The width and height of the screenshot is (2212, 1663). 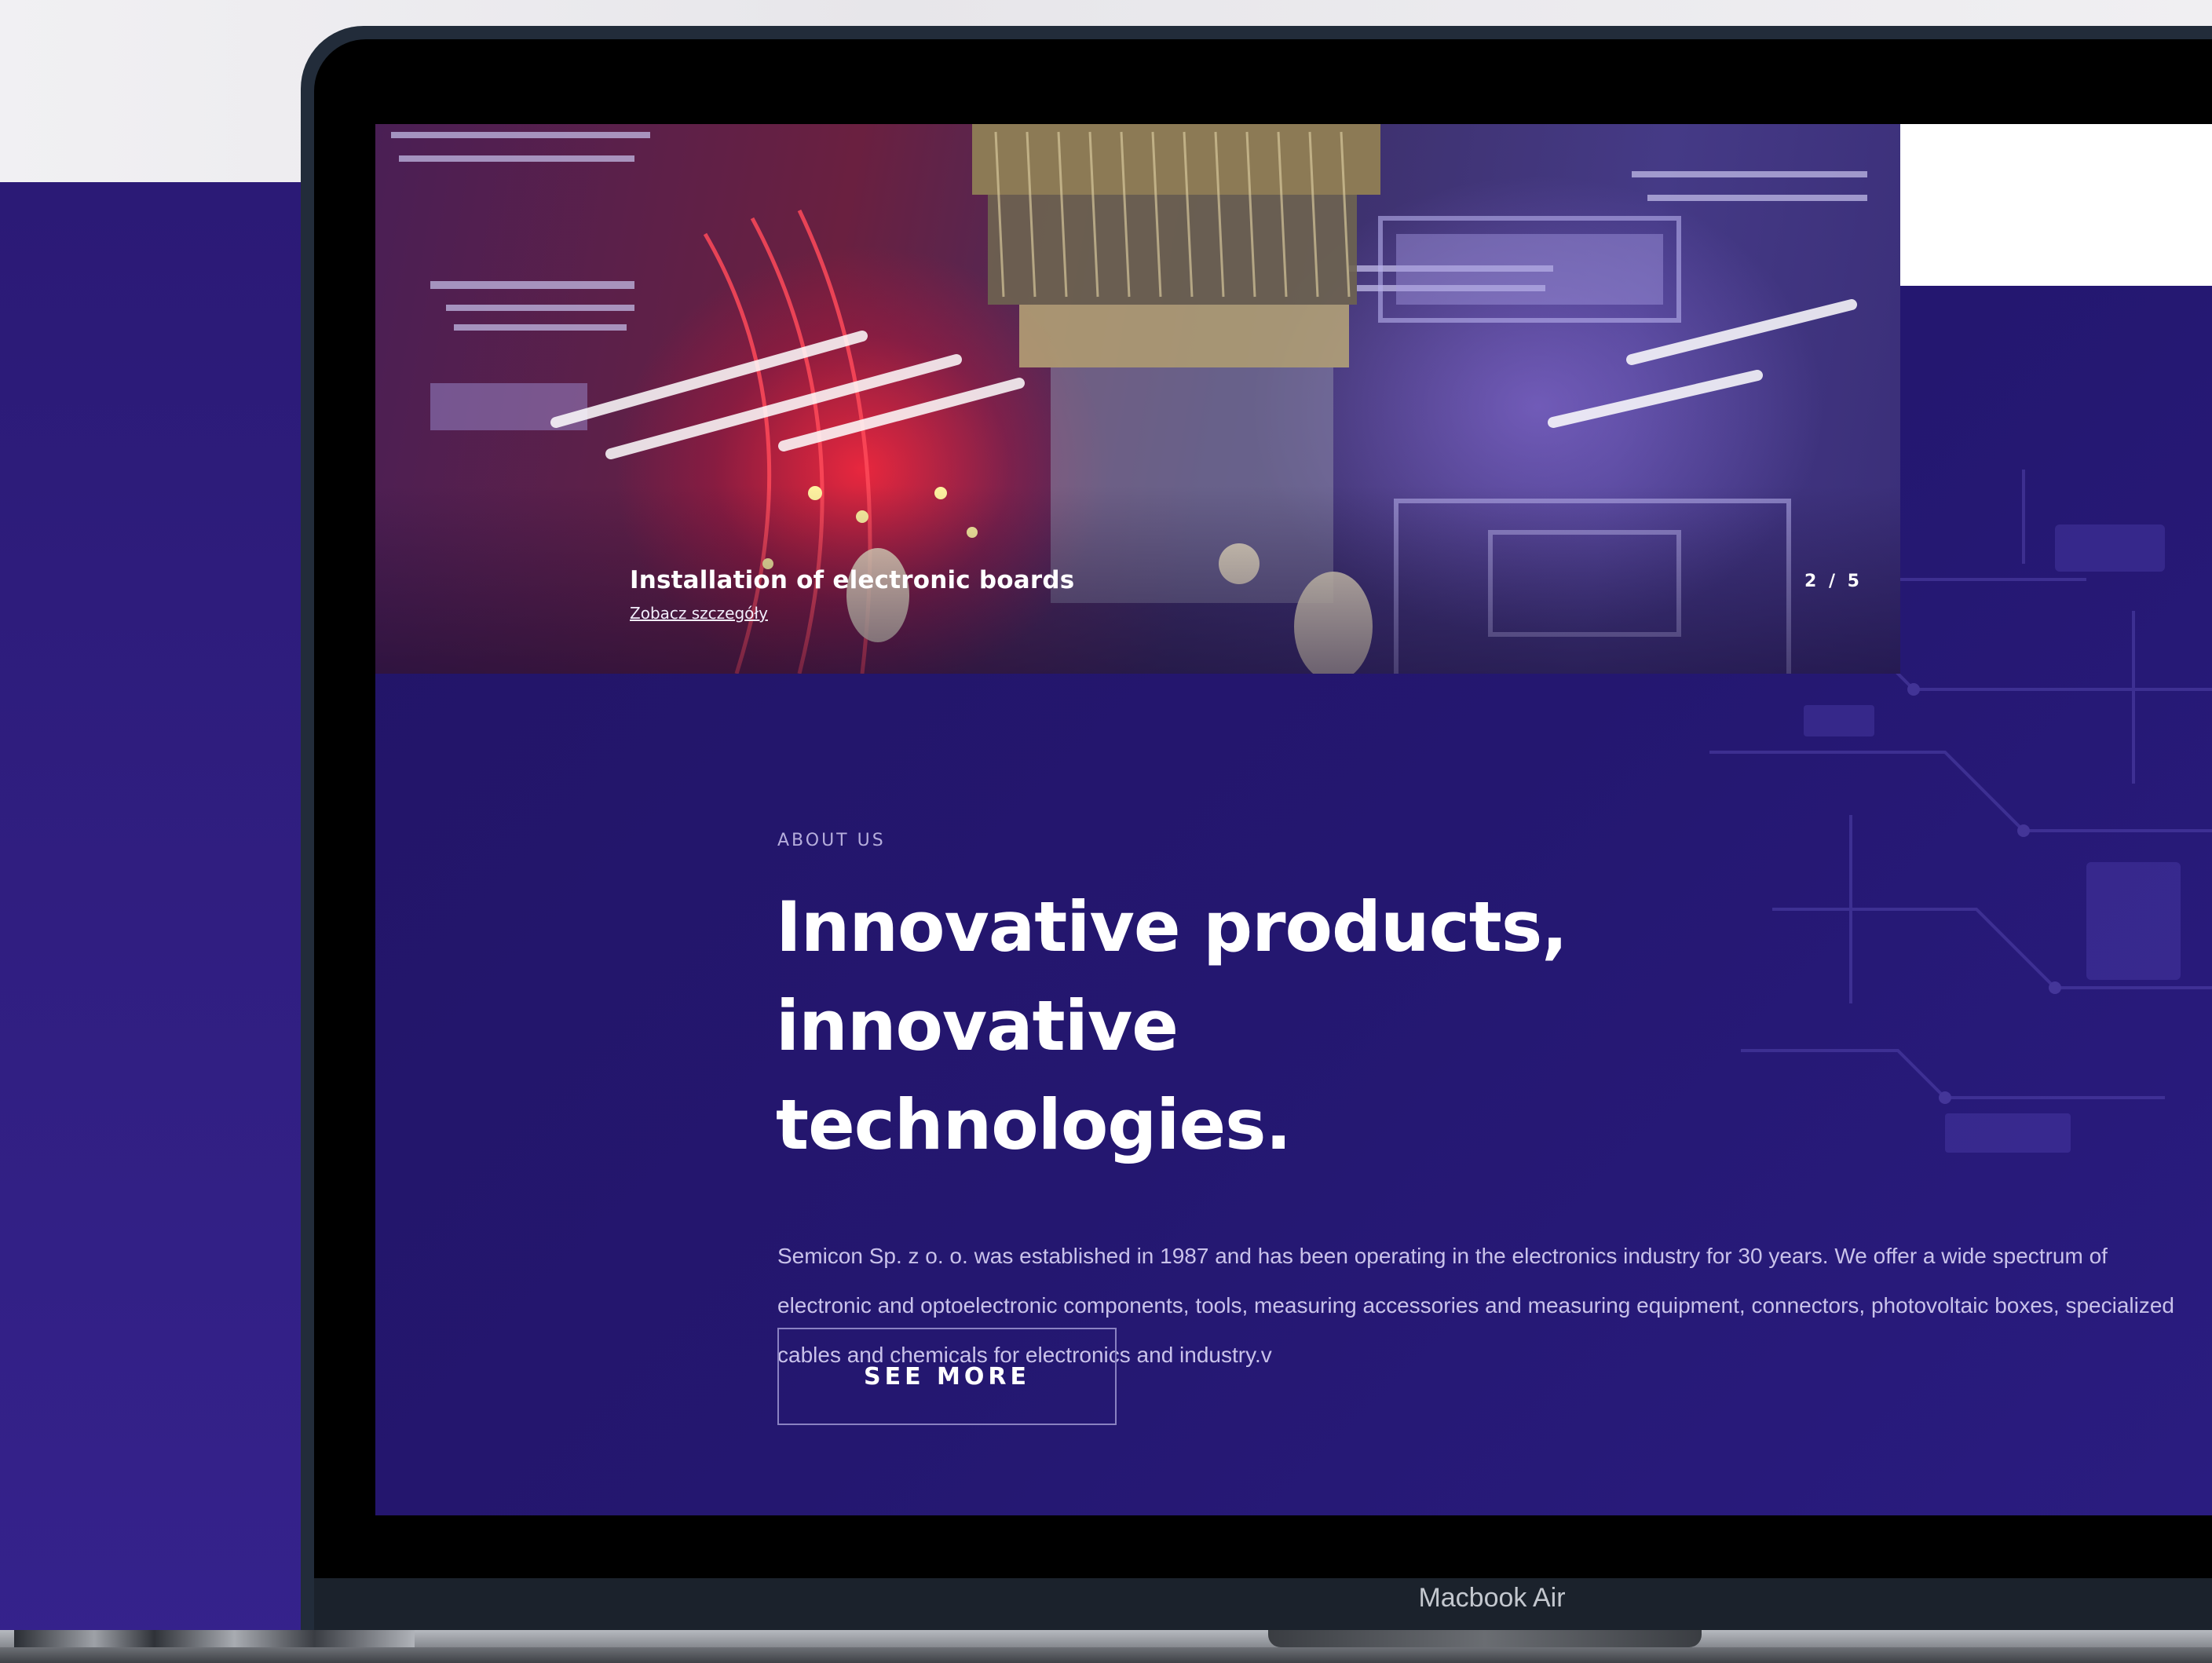 I want to click on headline-line-1: Innovative products, innovative, so click(x=1172, y=976).